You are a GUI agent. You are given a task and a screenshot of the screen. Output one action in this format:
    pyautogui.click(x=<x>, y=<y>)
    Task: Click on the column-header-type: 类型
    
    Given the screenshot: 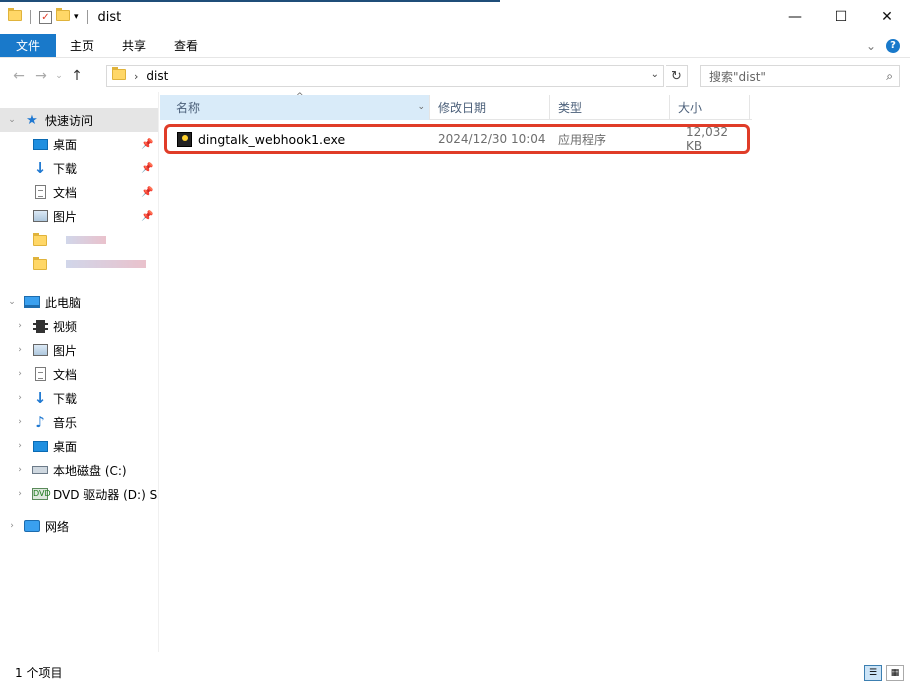 What is the action you would take?
    pyautogui.click(x=610, y=107)
    